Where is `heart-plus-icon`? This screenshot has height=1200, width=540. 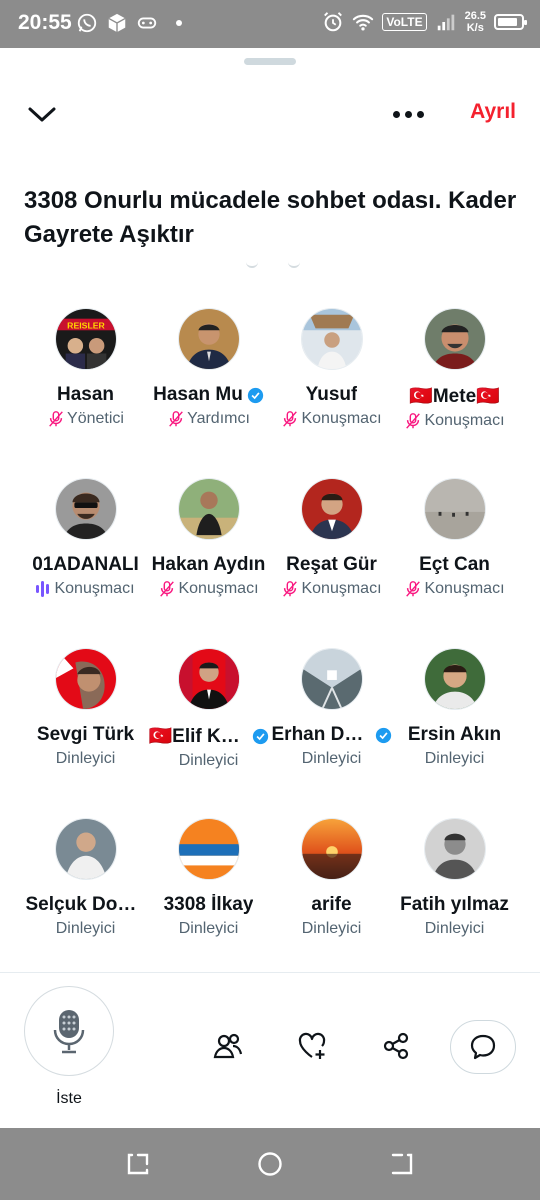
heart-plus-icon is located at coordinates (312, 1045).